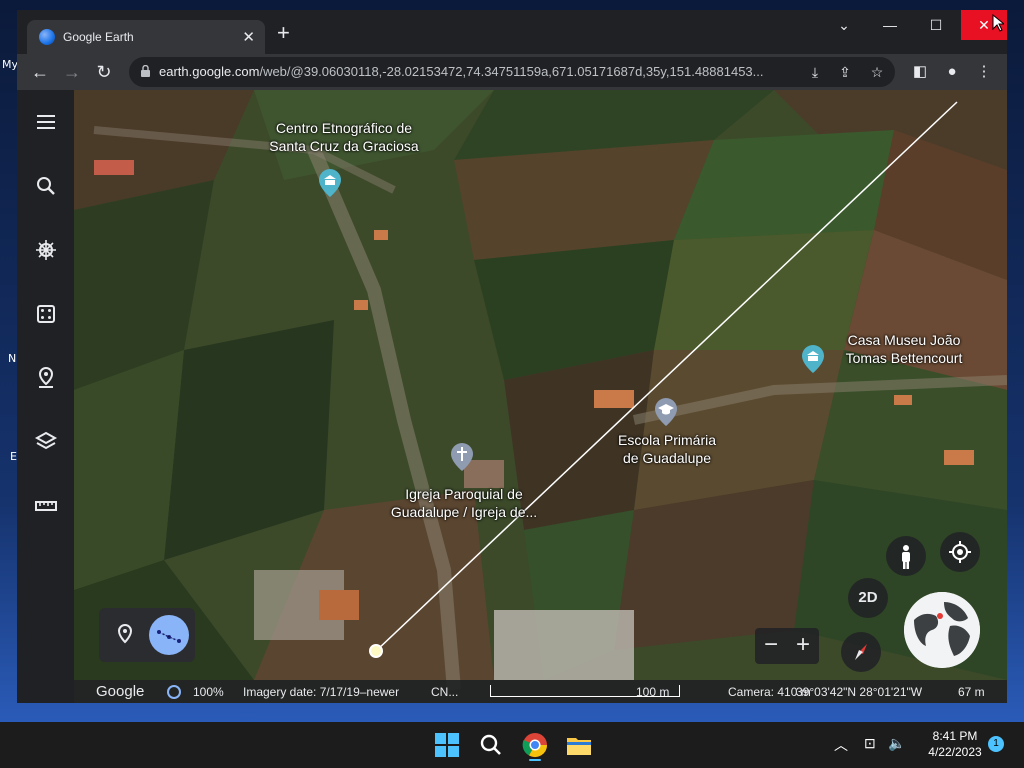 Image resolution: width=1024 pixels, height=768 pixels. What do you see at coordinates (13, 456) in the screenshot?
I see `desktop-icon-label: E` at bounding box center [13, 456].